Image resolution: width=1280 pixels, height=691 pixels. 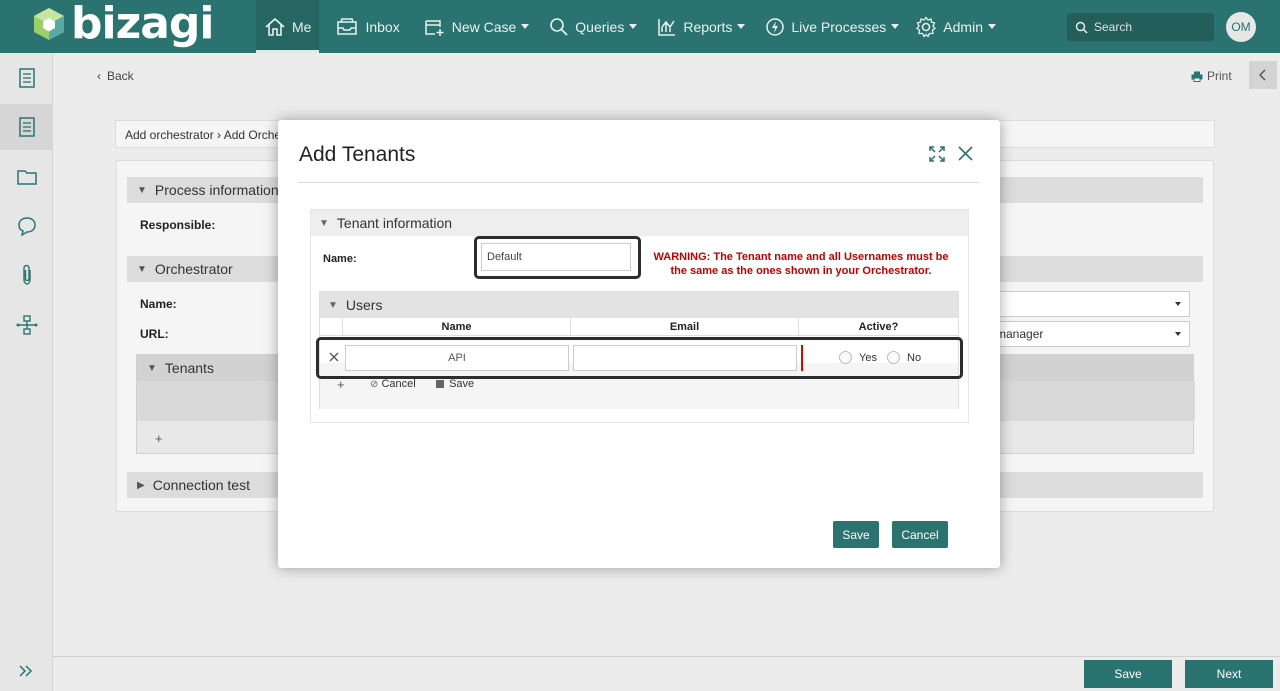 I want to click on sidebar-item-form, so click(x=26, y=127).